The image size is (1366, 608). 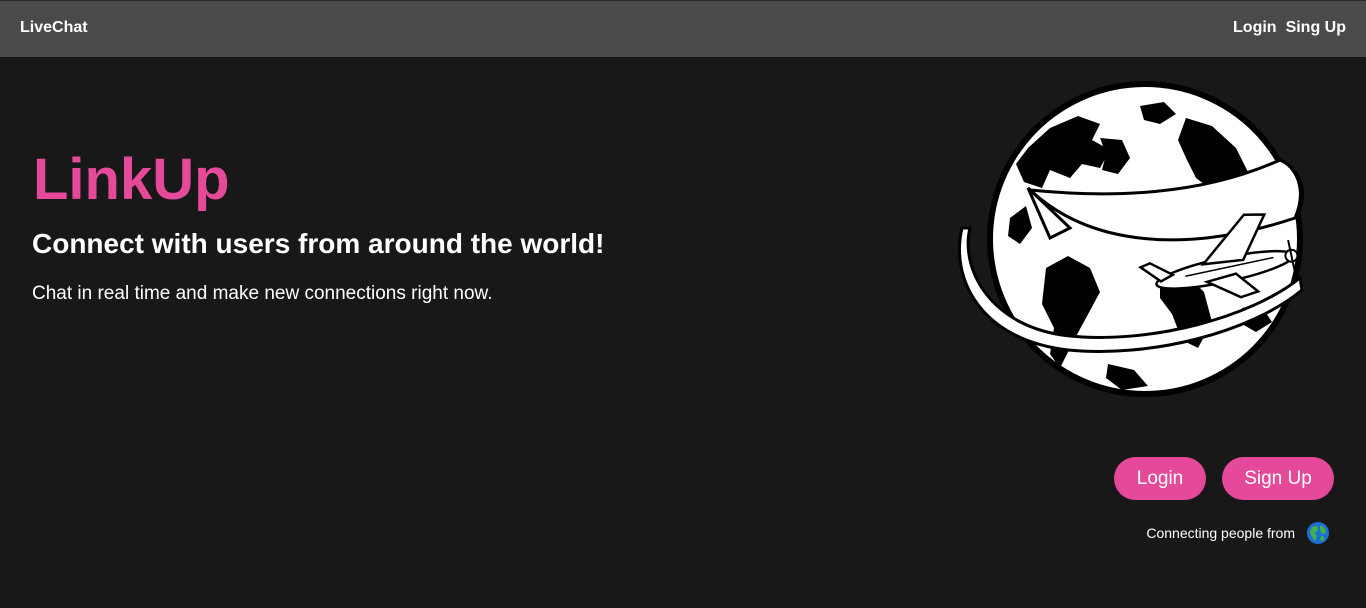 What do you see at coordinates (131, 179) in the screenshot?
I see `hero-title: LinkUp` at bounding box center [131, 179].